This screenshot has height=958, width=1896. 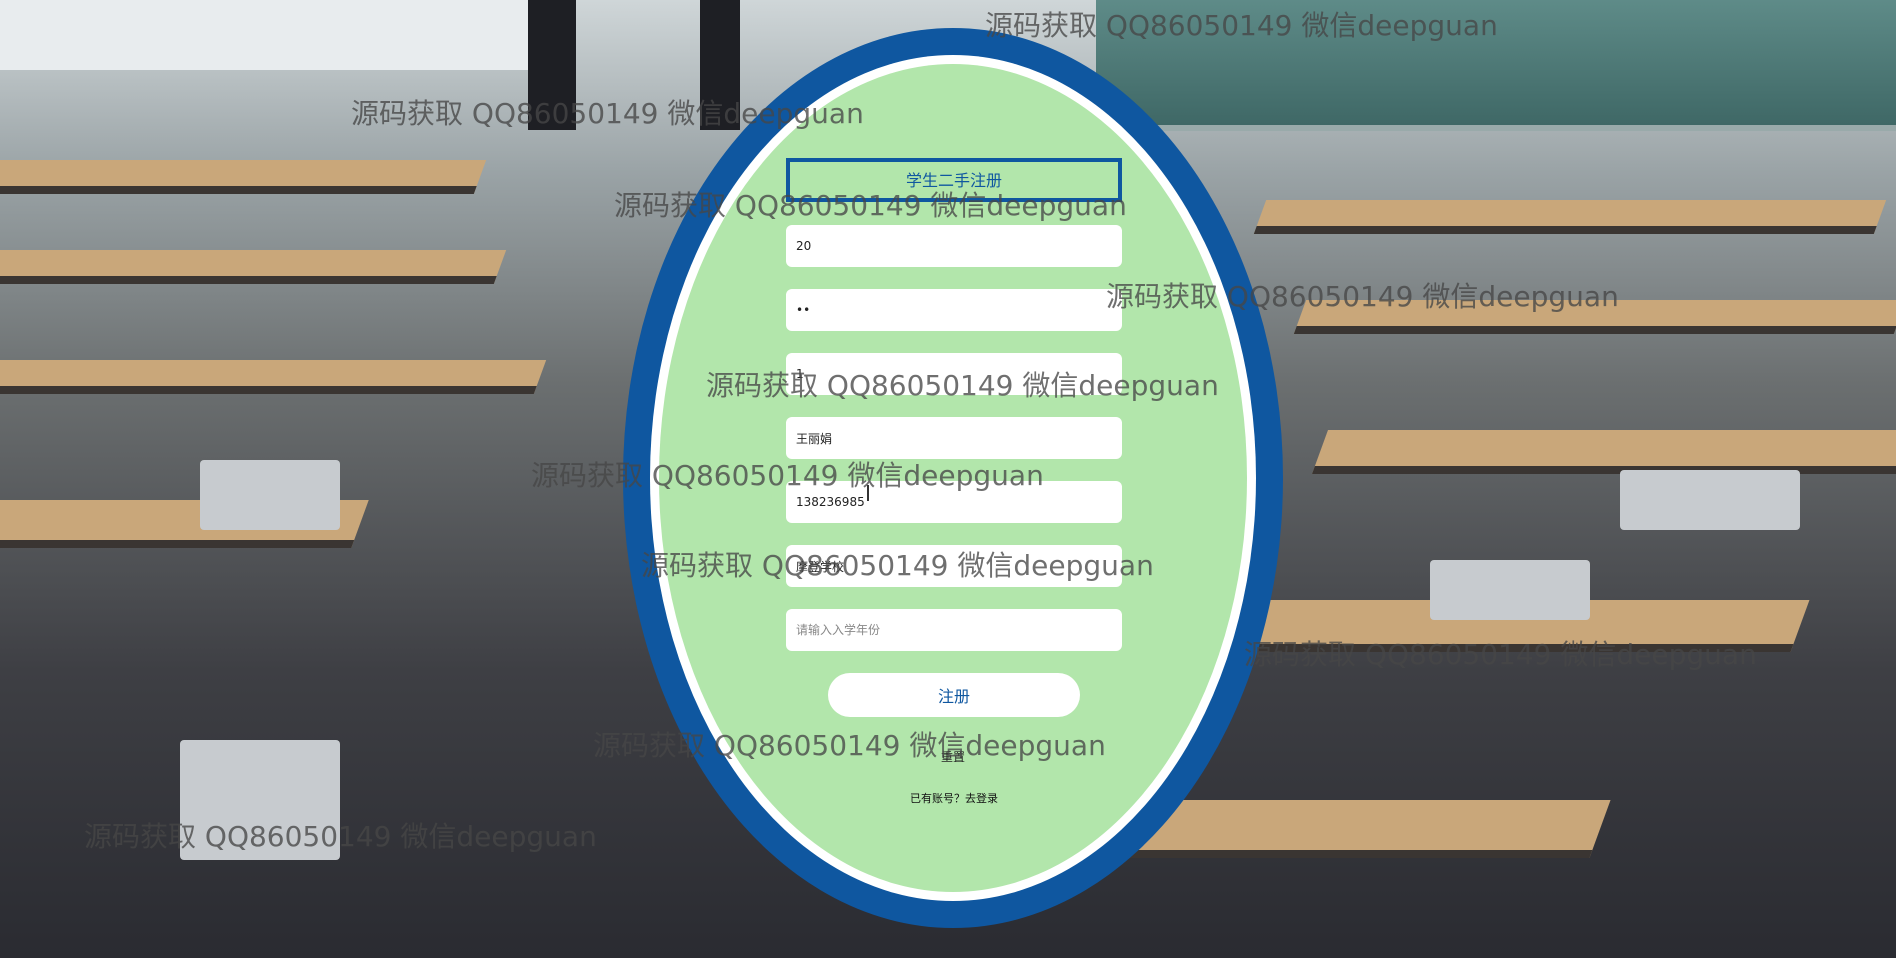 I want to click on password-input, so click(x=954, y=310).